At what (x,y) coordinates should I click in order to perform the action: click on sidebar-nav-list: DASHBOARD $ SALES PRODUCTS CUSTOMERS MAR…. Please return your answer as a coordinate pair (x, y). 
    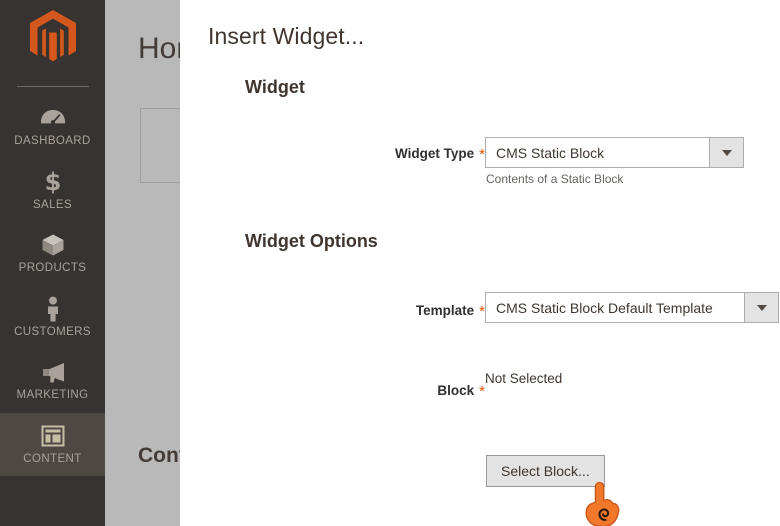
    Looking at the image, I should click on (52, 285).